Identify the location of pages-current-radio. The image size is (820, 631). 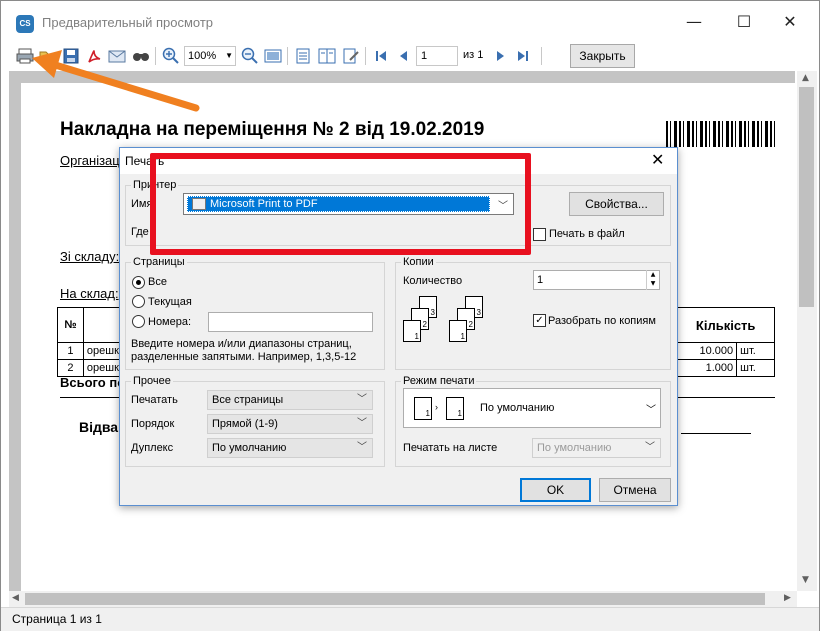
(138, 301).